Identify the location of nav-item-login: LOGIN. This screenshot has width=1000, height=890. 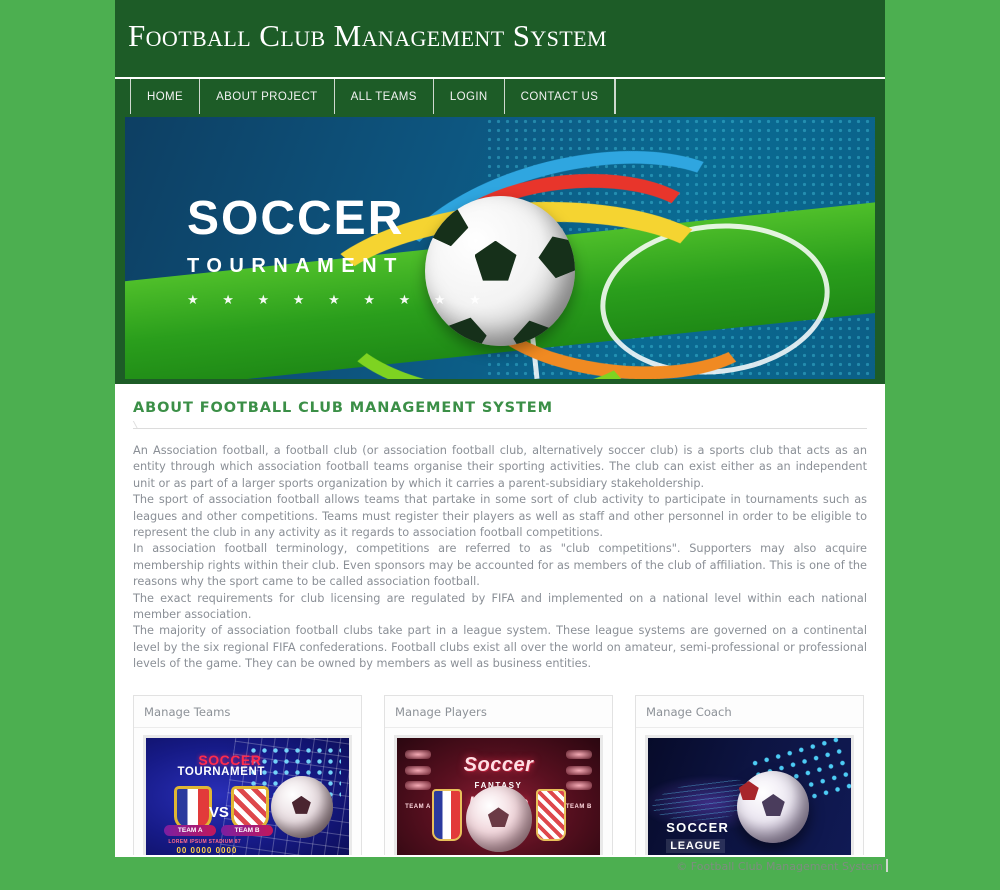
(469, 96).